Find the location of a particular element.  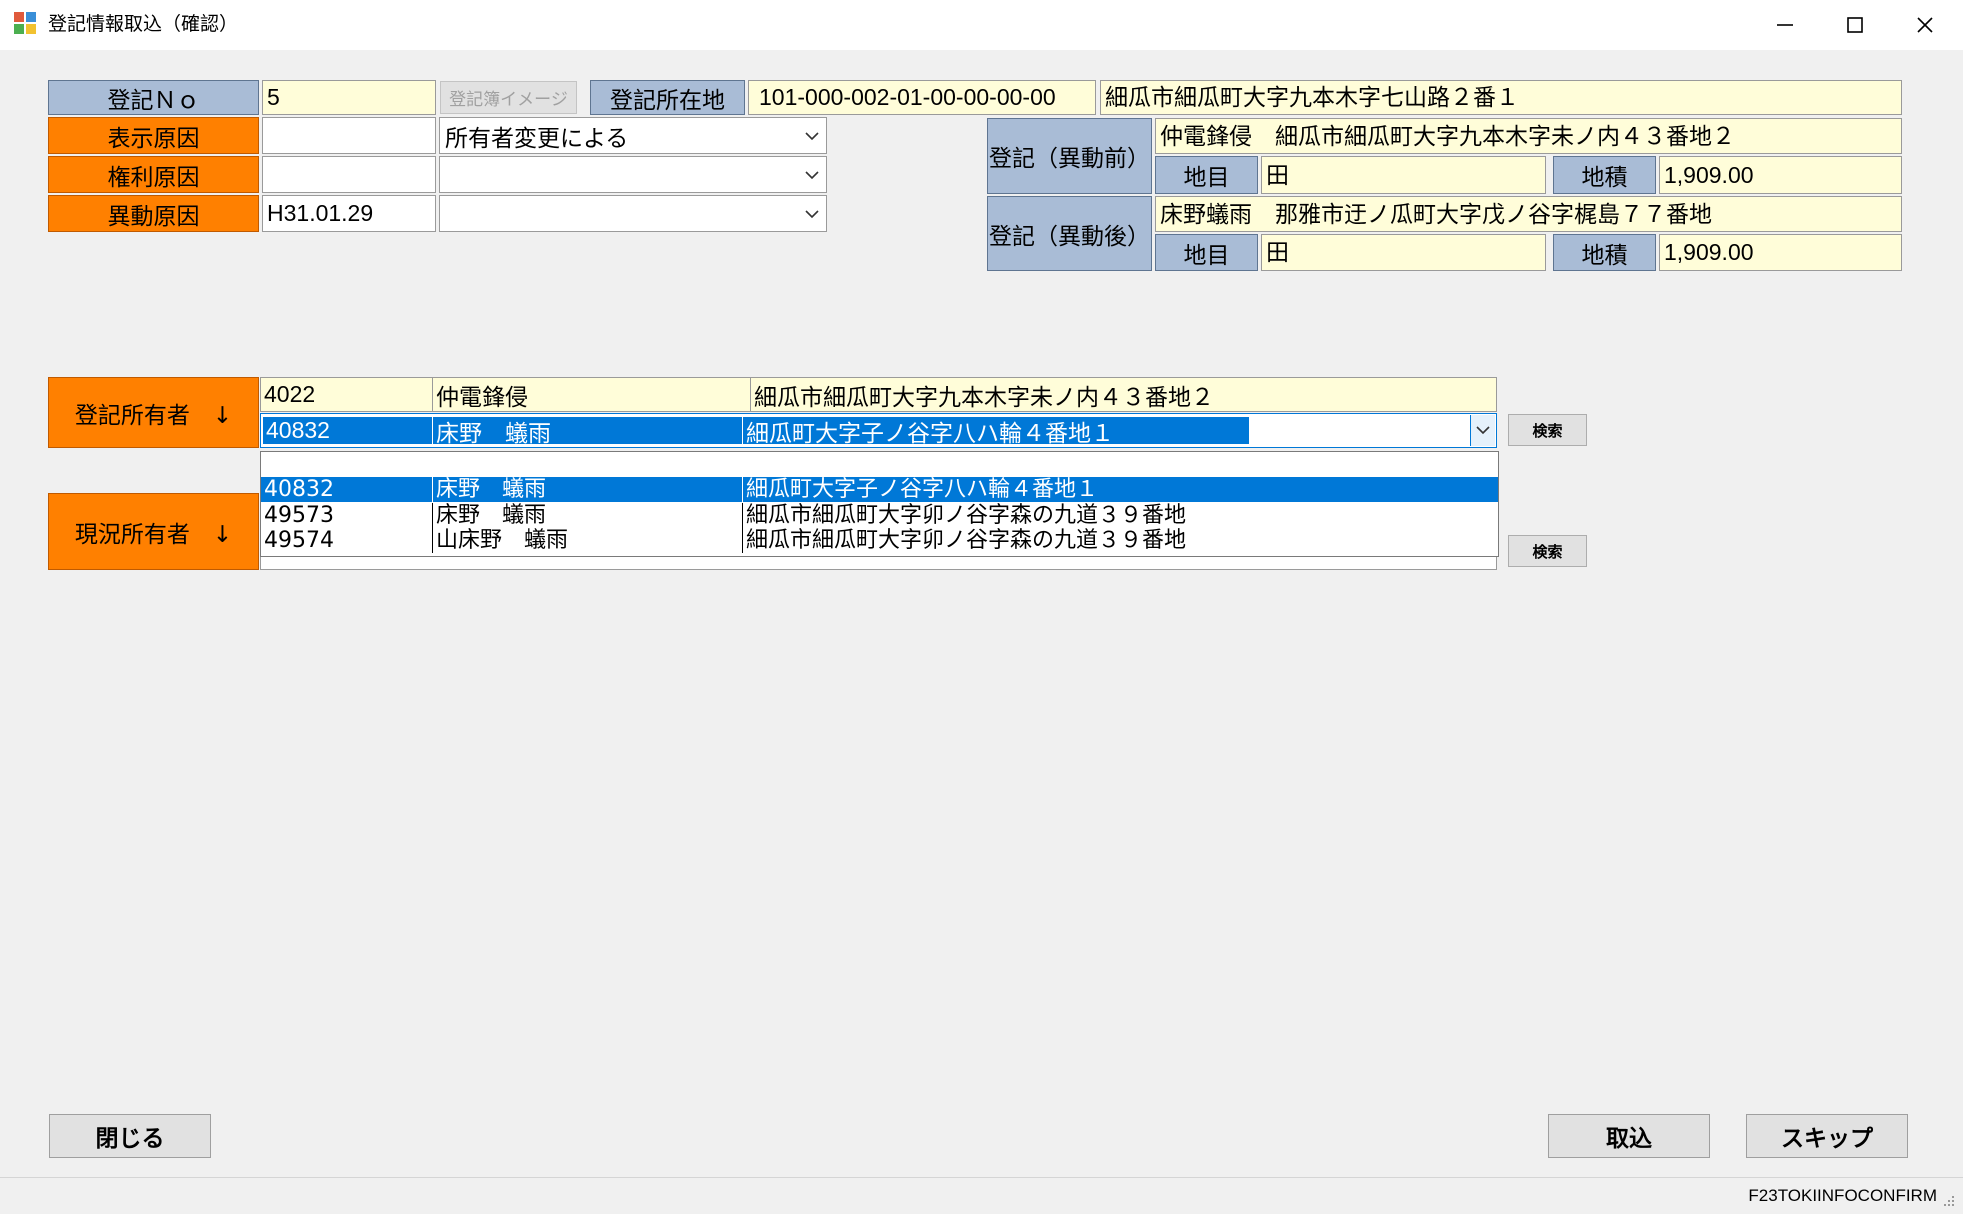

close-button: 閉じる is located at coordinates (130, 1136).